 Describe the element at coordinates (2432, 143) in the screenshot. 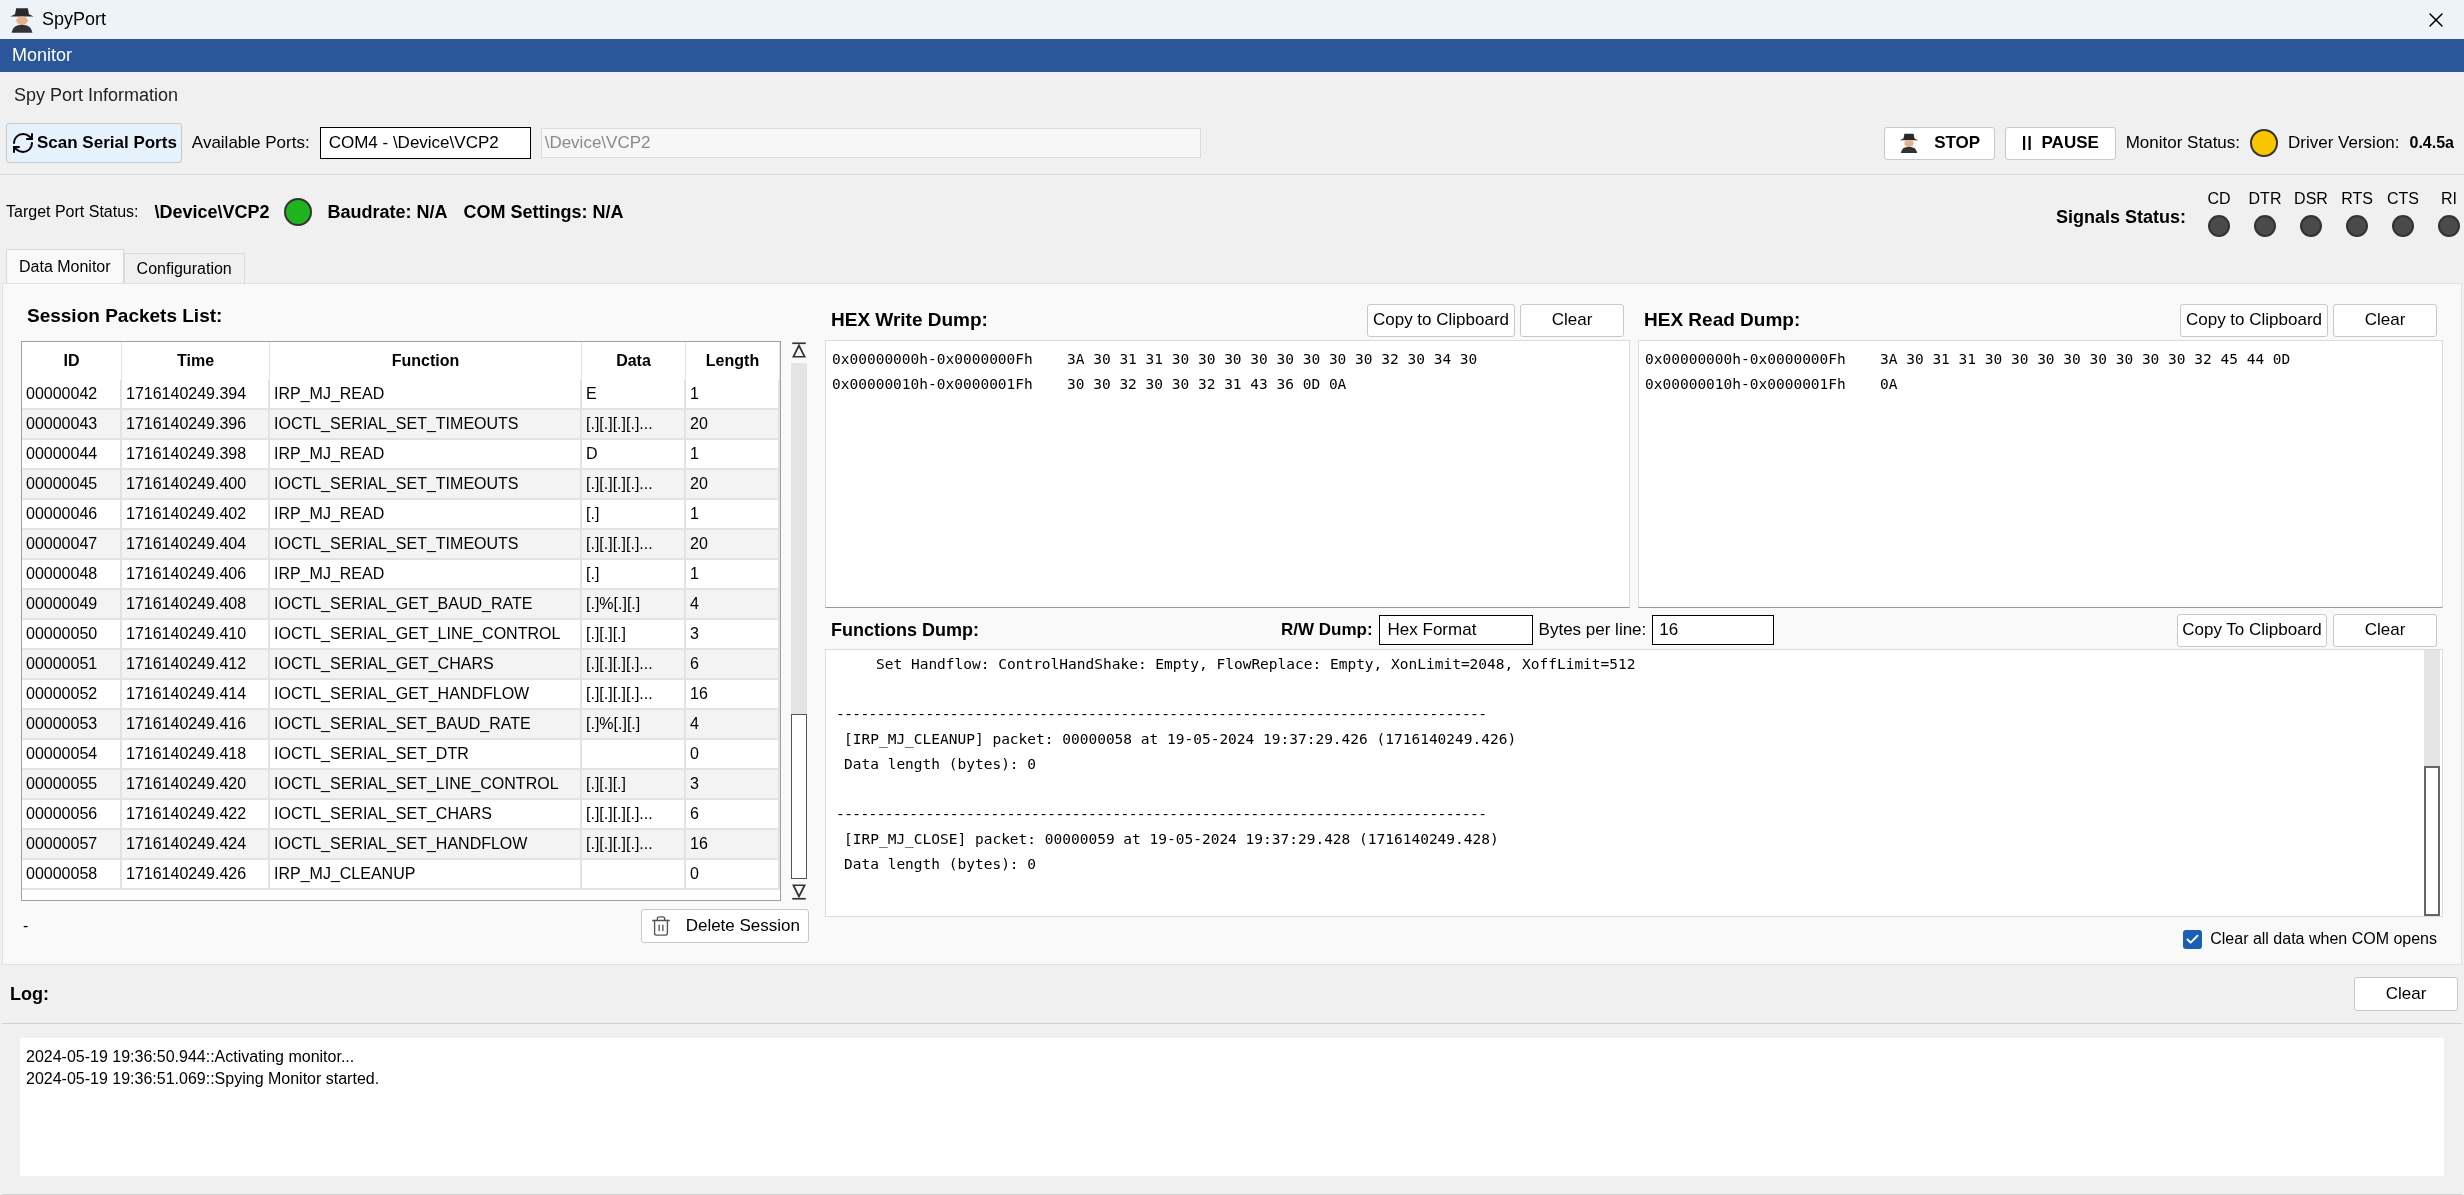

I see `driver-version: 0.4.5a` at that location.